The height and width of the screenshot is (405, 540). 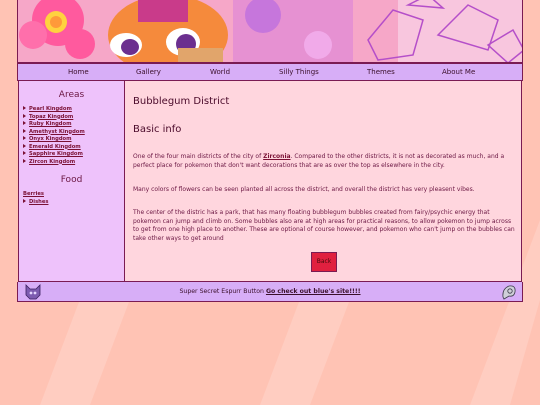 I want to click on sidebar-item-label: Dishes, so click(x=38, y=202).